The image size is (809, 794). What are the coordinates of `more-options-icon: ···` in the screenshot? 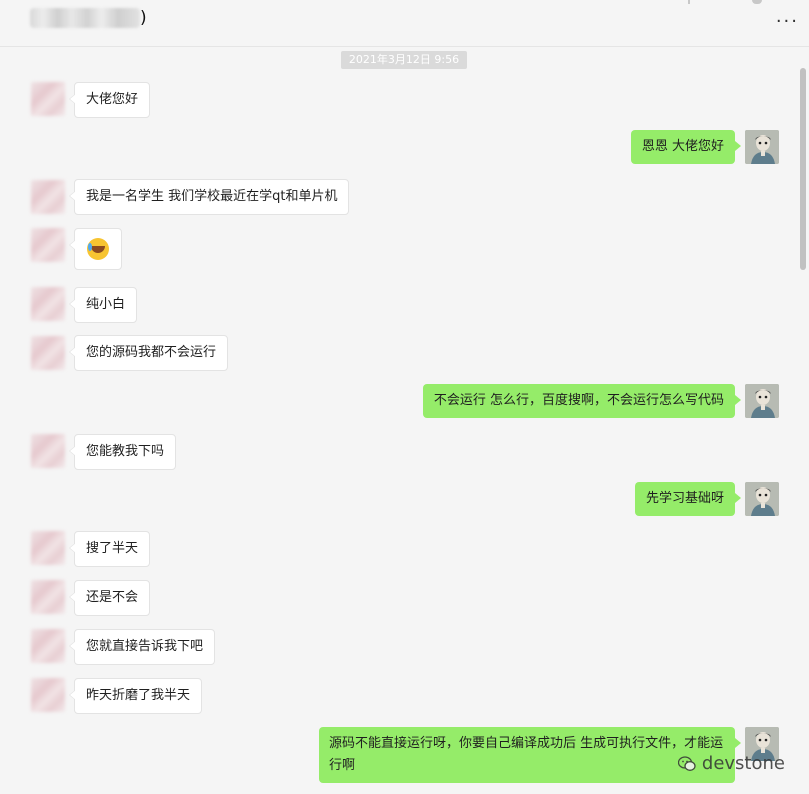 It's located at (787, 22).